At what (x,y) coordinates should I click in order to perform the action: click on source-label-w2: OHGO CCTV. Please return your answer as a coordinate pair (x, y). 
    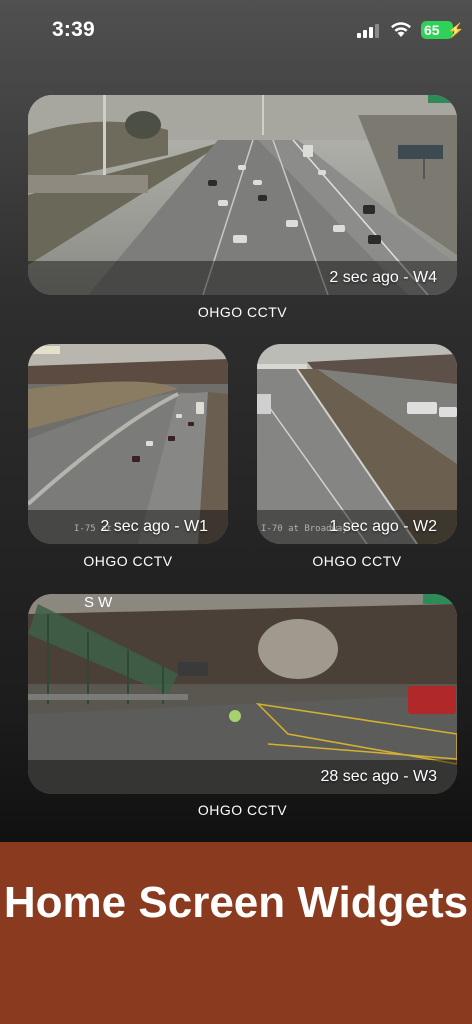
    Looking at the image, I should click on (357, 561).